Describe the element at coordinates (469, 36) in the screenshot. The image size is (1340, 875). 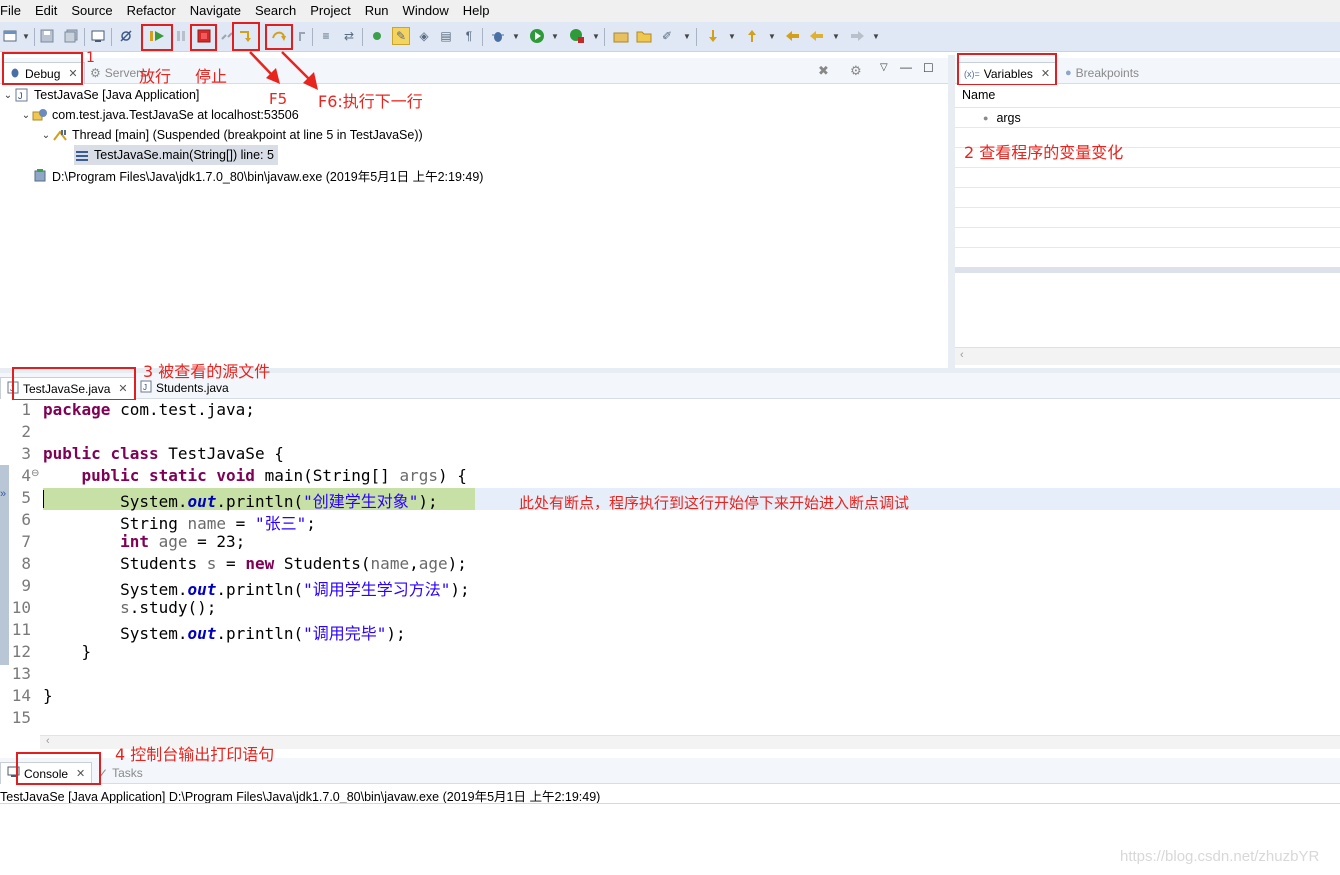
I see `paragraph-icon: ¶` at that location.